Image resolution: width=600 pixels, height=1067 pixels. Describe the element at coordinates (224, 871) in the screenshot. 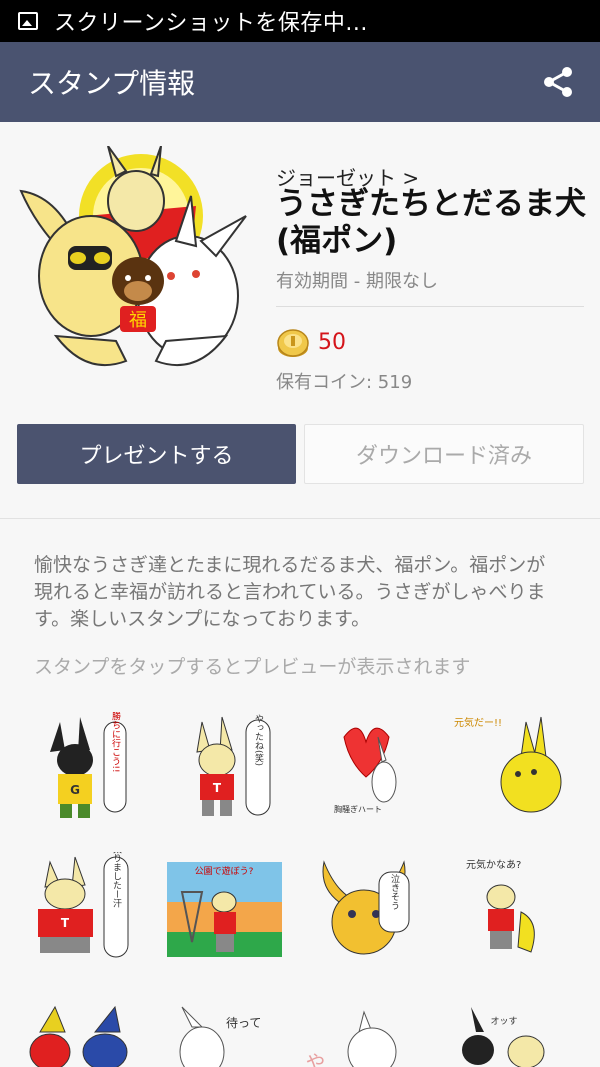

I see `sticker-caption: 公園で遊ぼう?` at that location.